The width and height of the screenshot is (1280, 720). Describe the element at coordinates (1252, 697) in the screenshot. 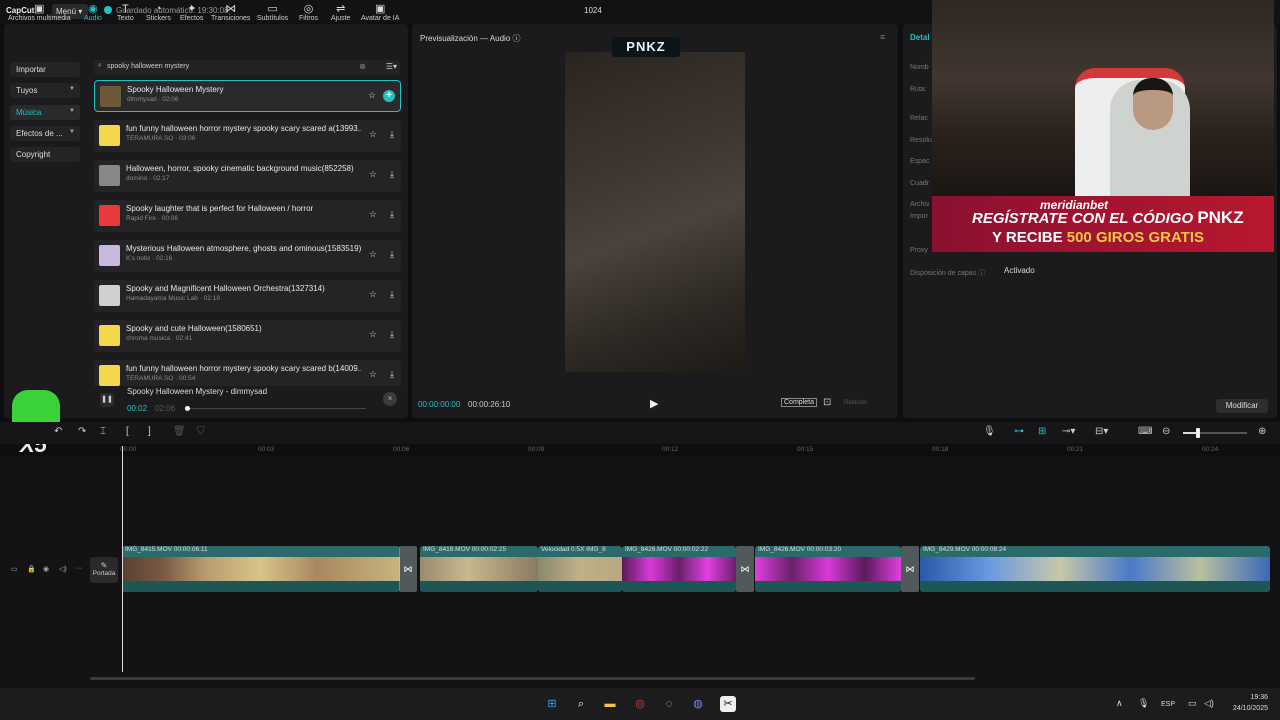

I see `clock-time: 19:36` at that location.